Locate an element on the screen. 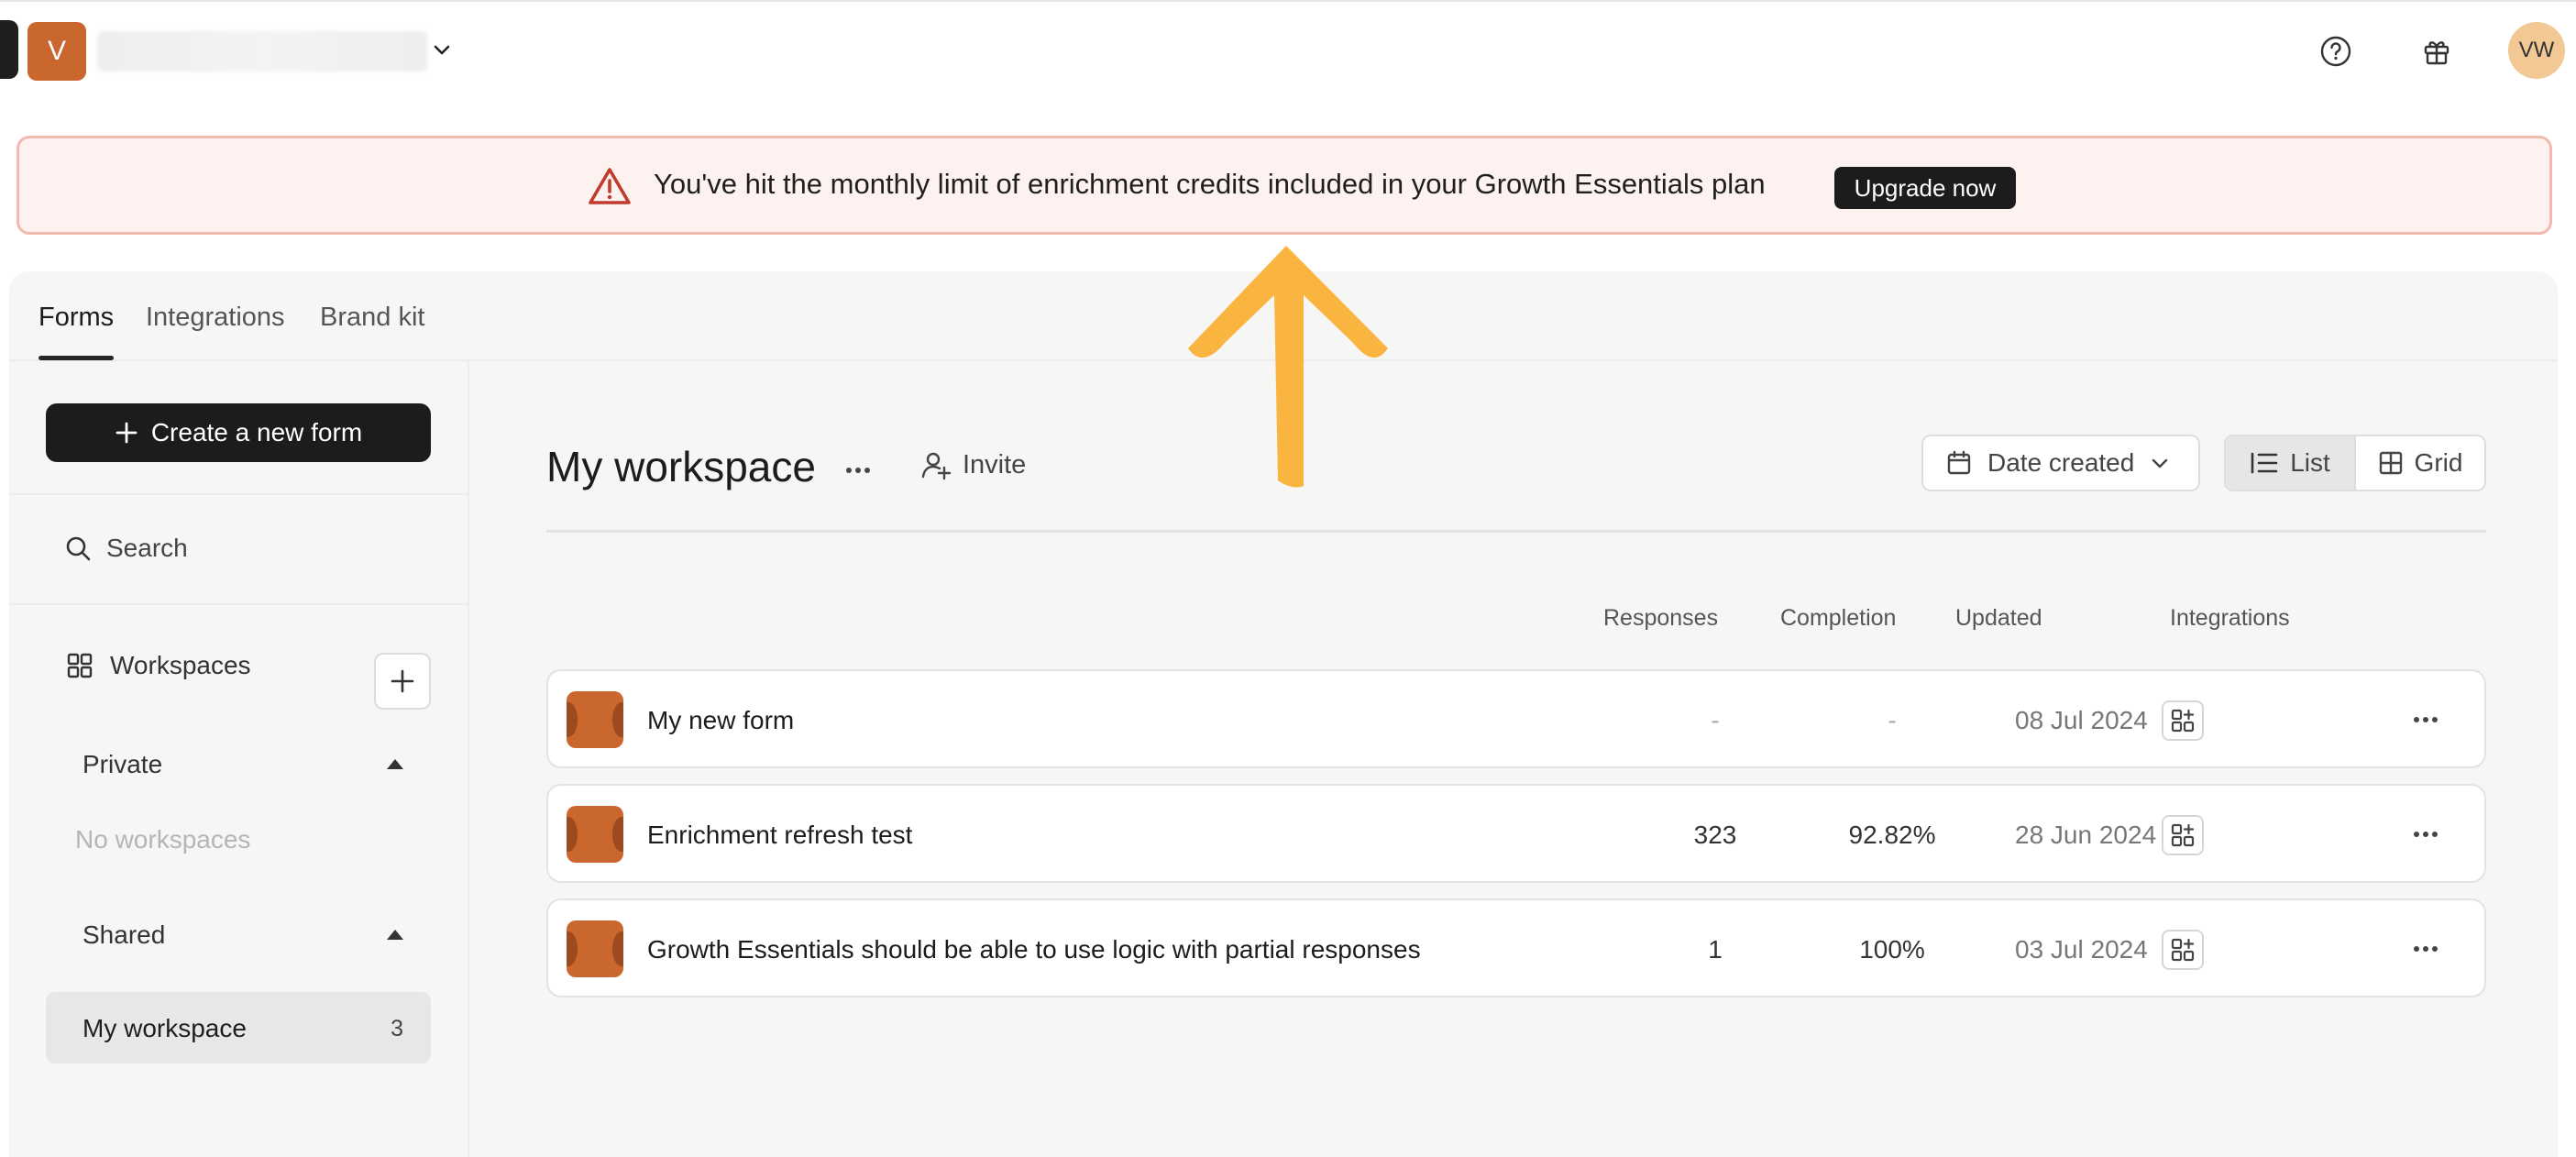  sidebar-item-my-workspace: My workspace 3 is located at coordinates (238, 1027).